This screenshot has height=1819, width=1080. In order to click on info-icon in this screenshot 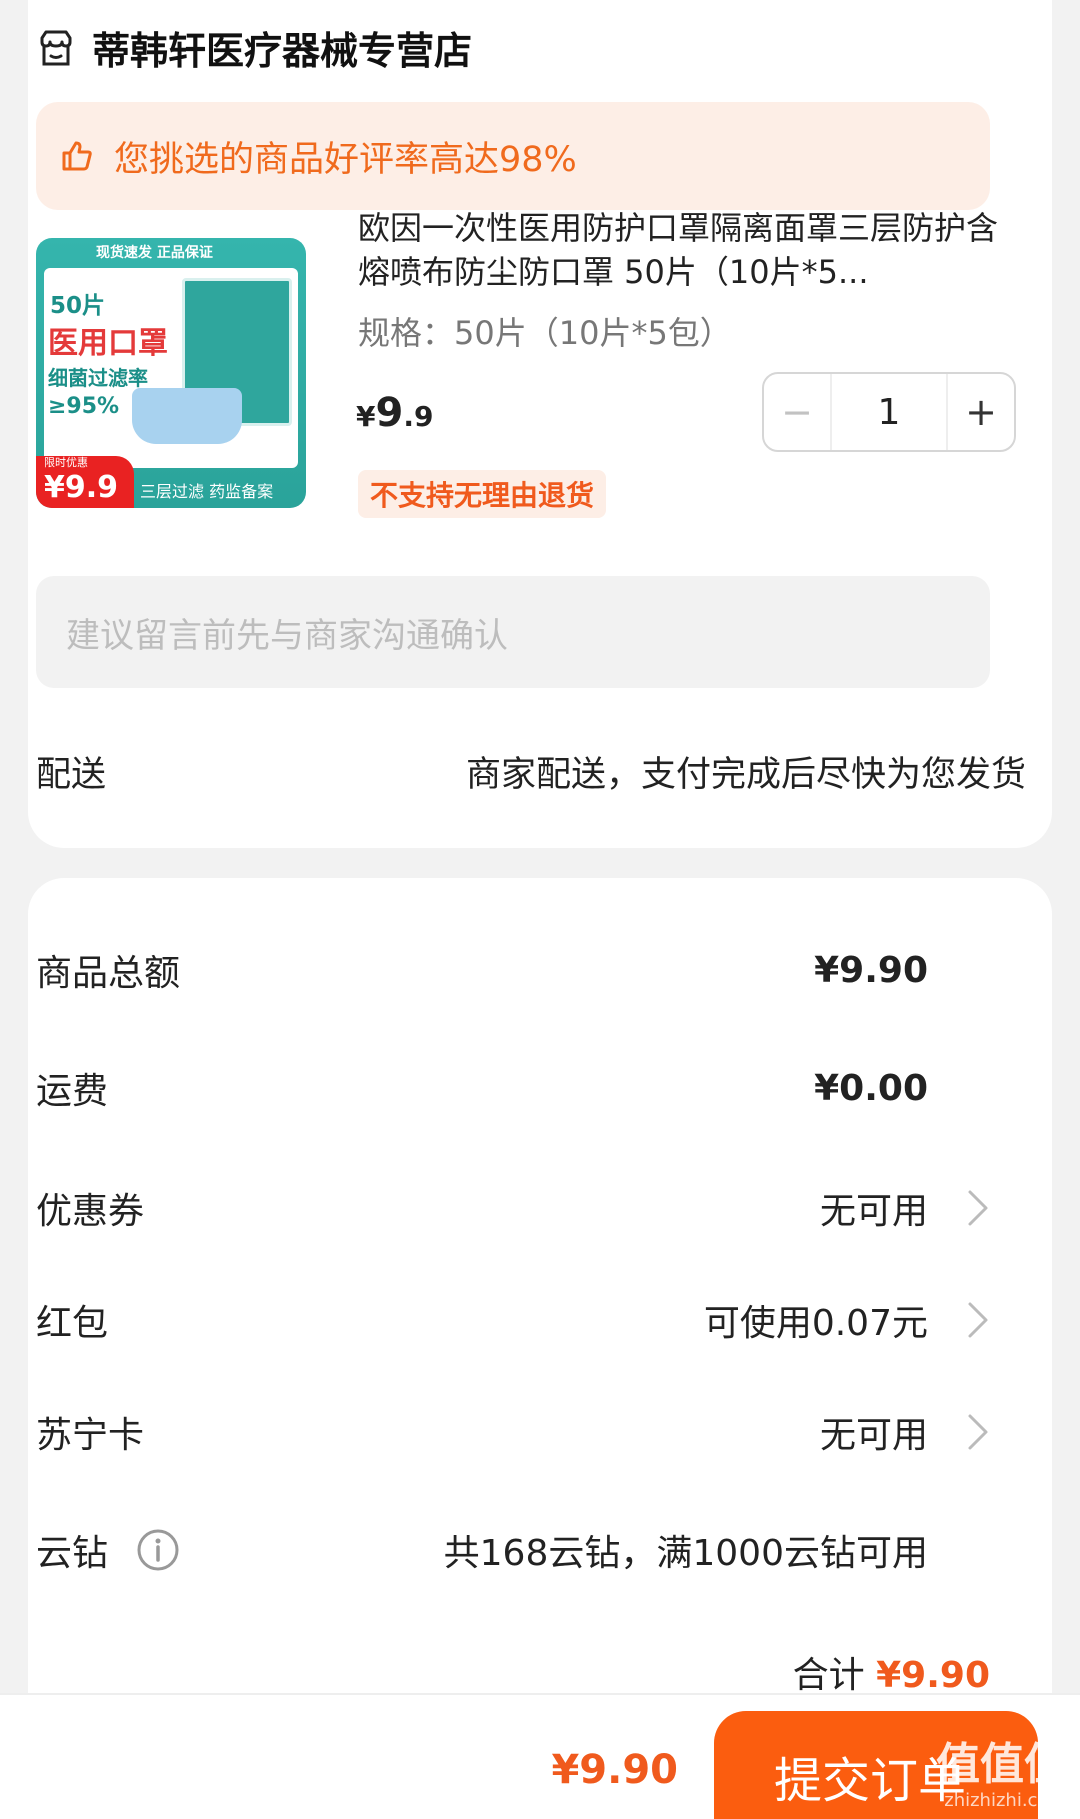, I will do `click(158, 1550)`.